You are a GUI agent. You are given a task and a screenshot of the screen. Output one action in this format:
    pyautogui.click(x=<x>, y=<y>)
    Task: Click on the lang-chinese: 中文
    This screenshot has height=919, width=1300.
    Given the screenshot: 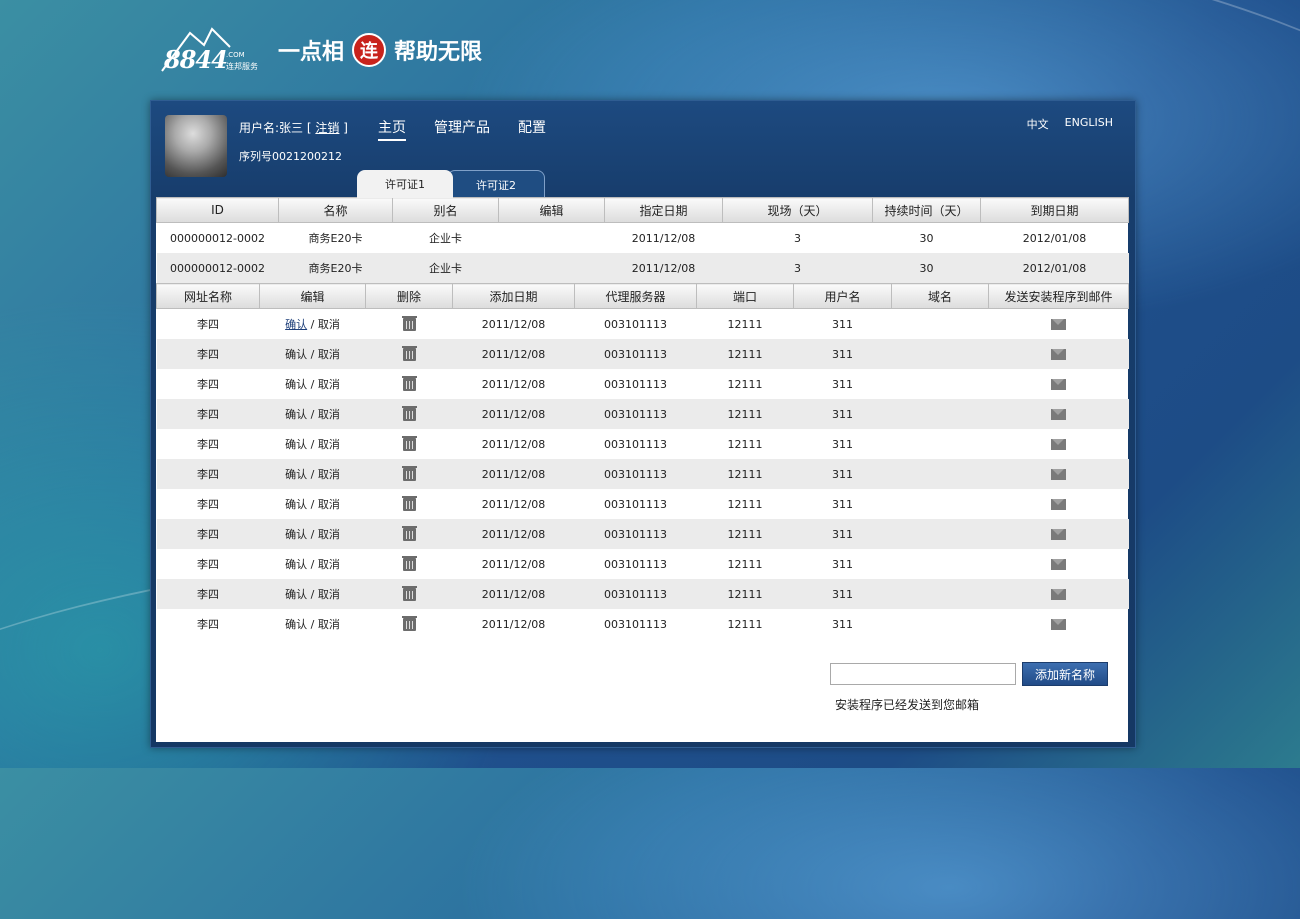 What is the action you would take?
    pyautogui.click(x=1038, y=124)
    